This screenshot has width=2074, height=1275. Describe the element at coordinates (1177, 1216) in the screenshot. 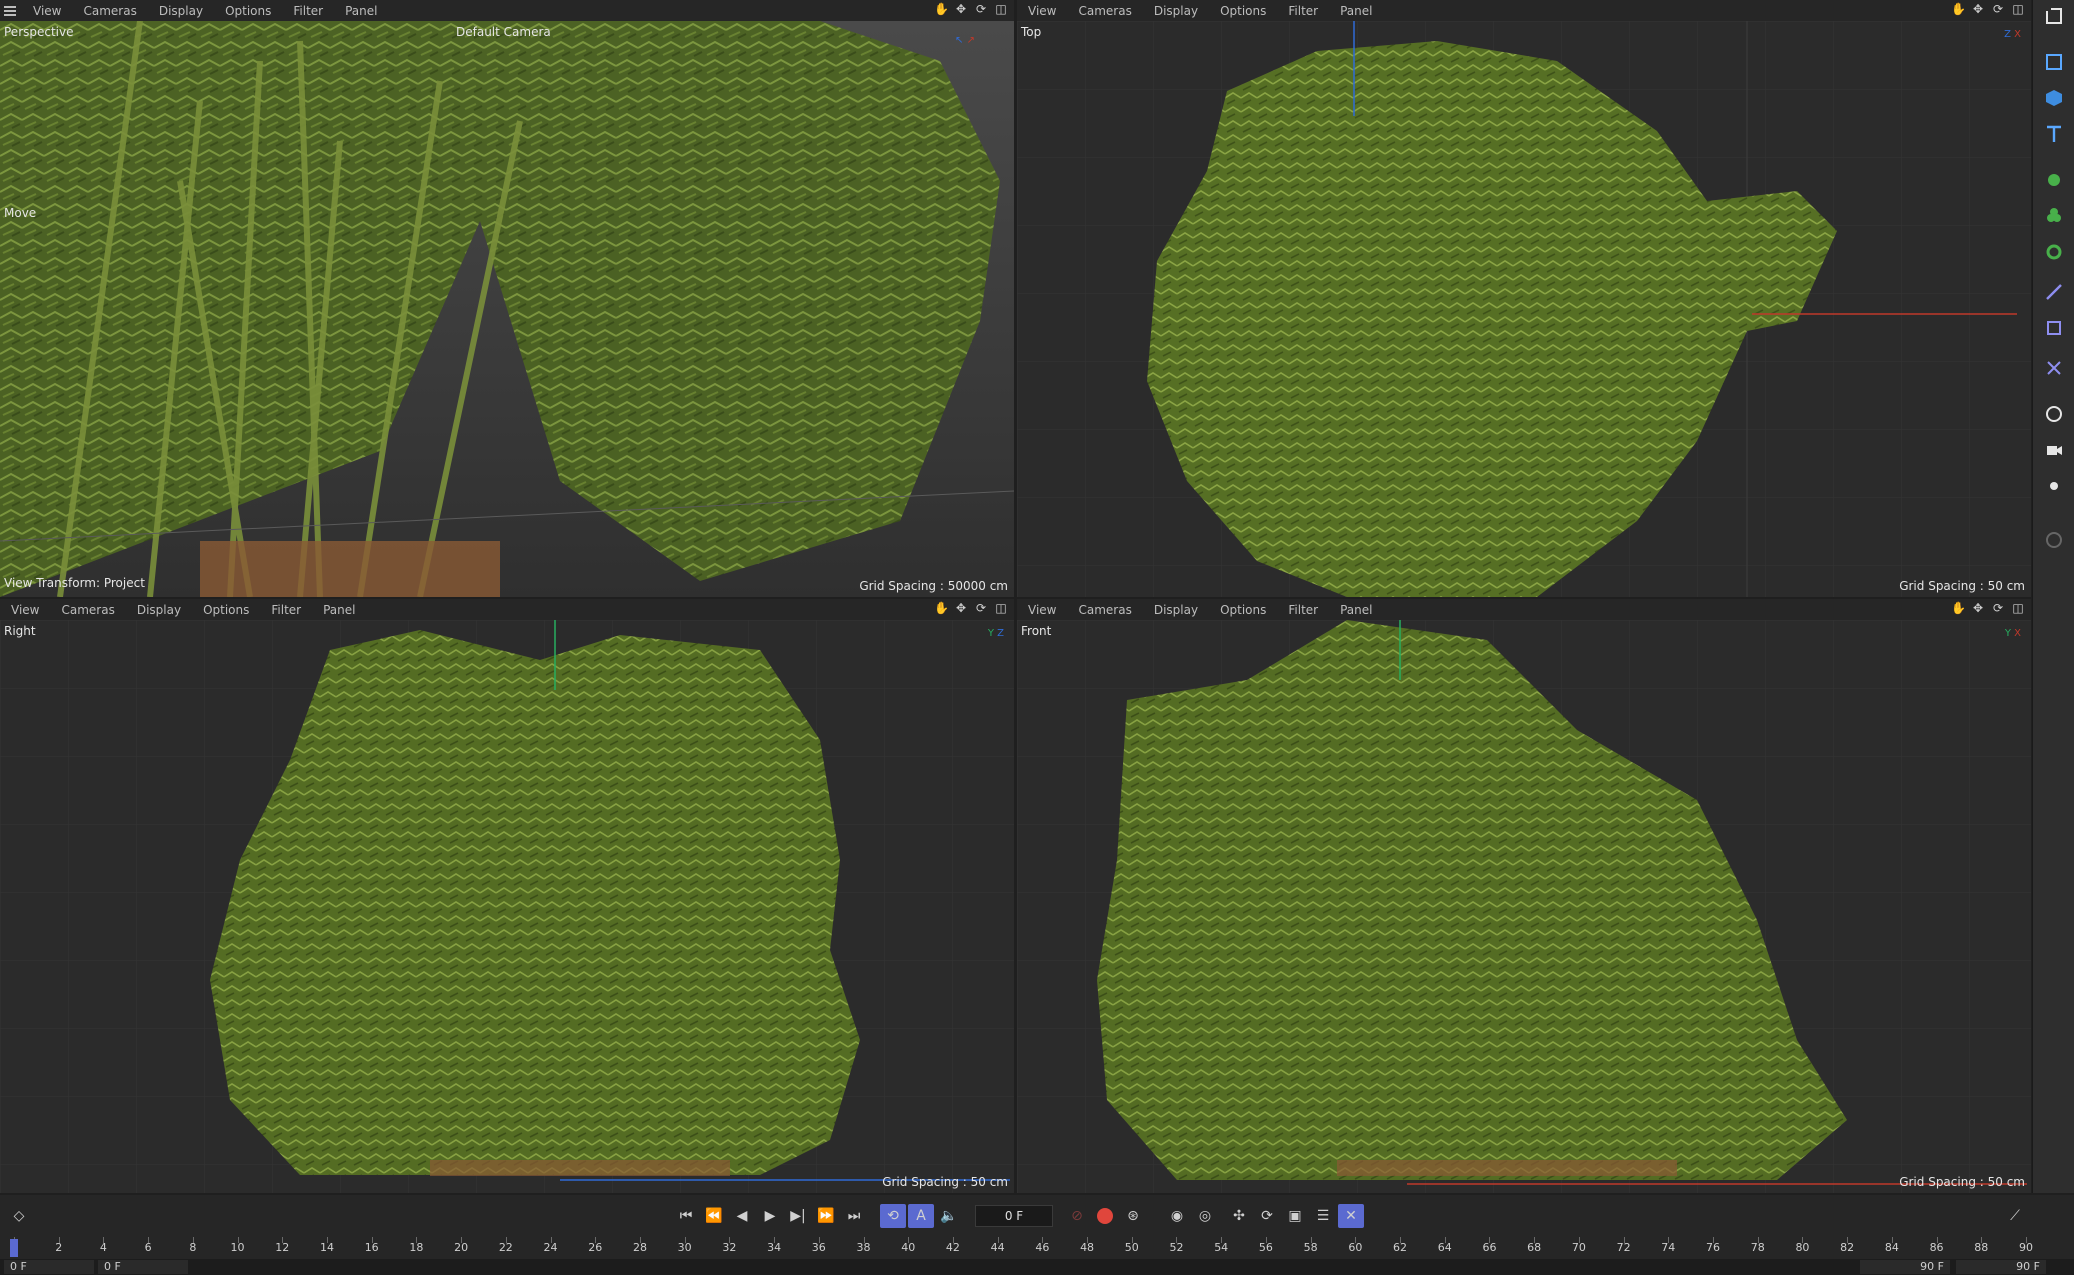

I see `key-position-button: ◉` at that location.